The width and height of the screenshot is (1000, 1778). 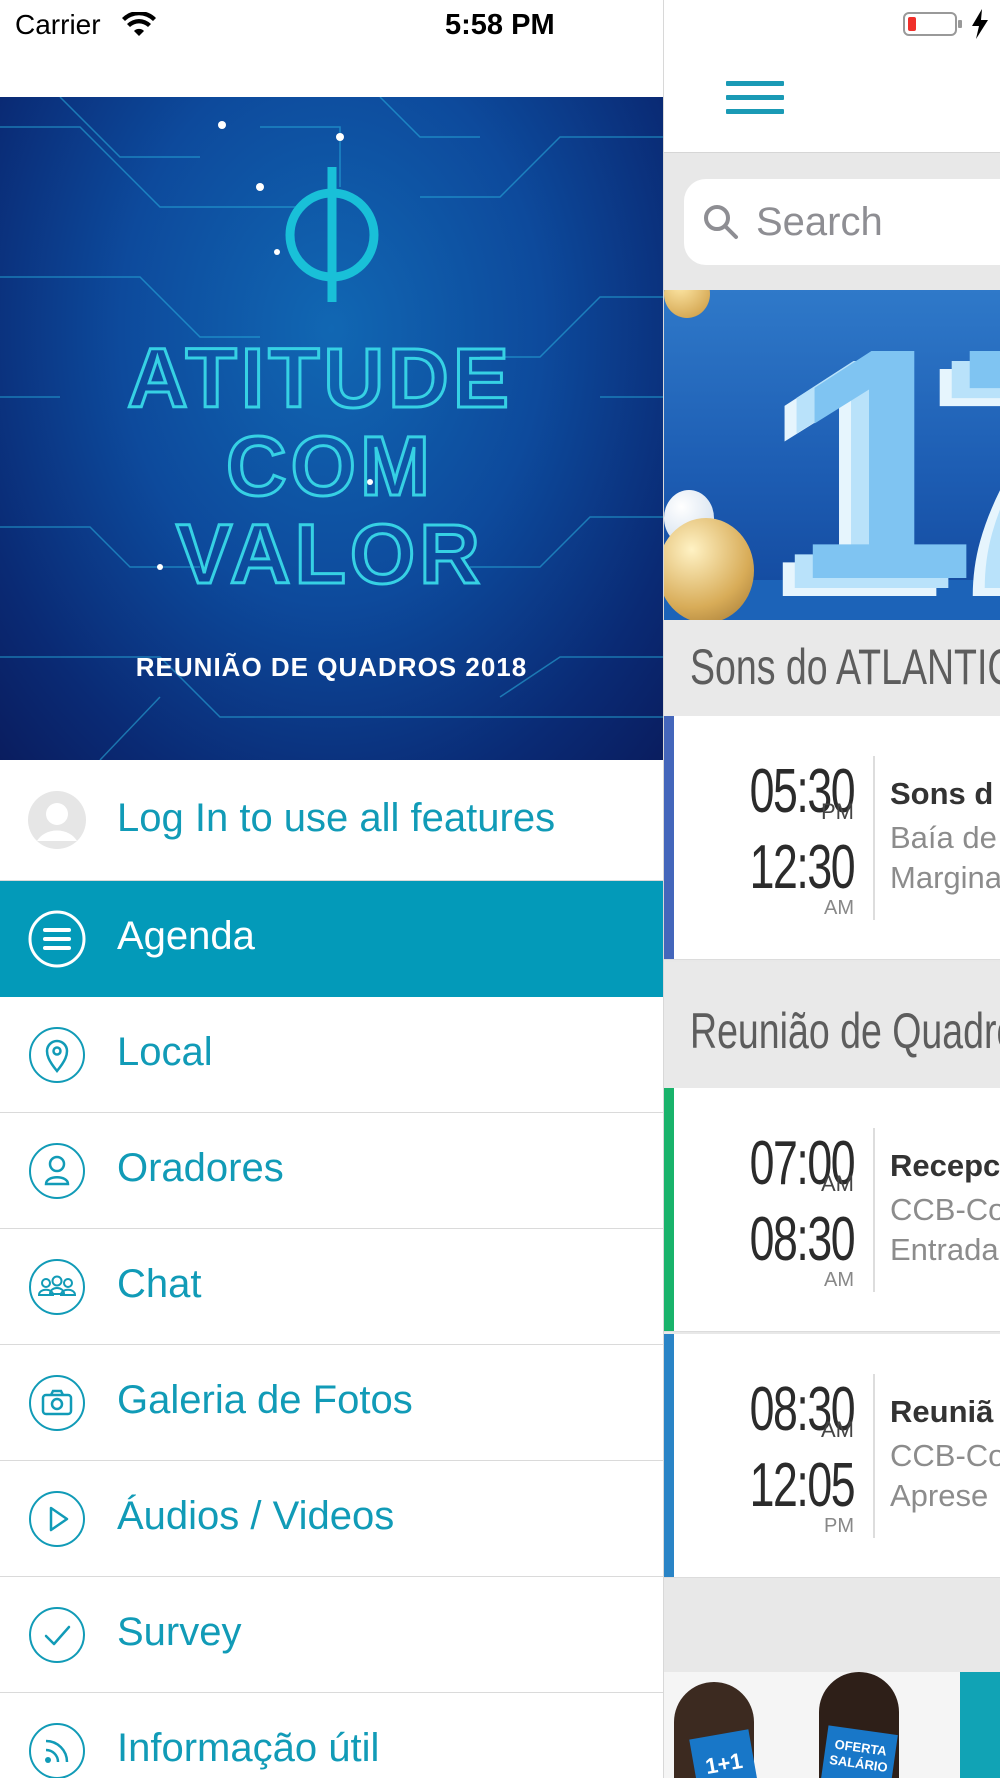 I want to click on clock: 5:58 PM, so click(x=500, y=25).